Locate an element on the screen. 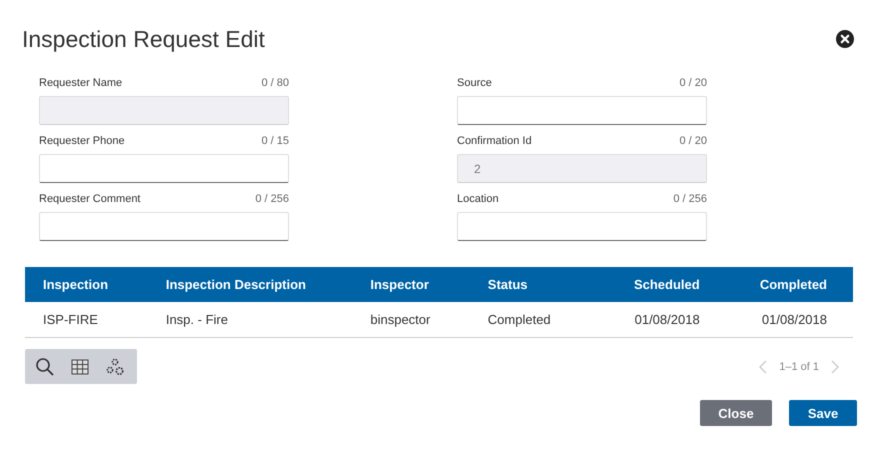 The image size is (876, 464). column-header: Scheduled is located at coordinates (651, 284).